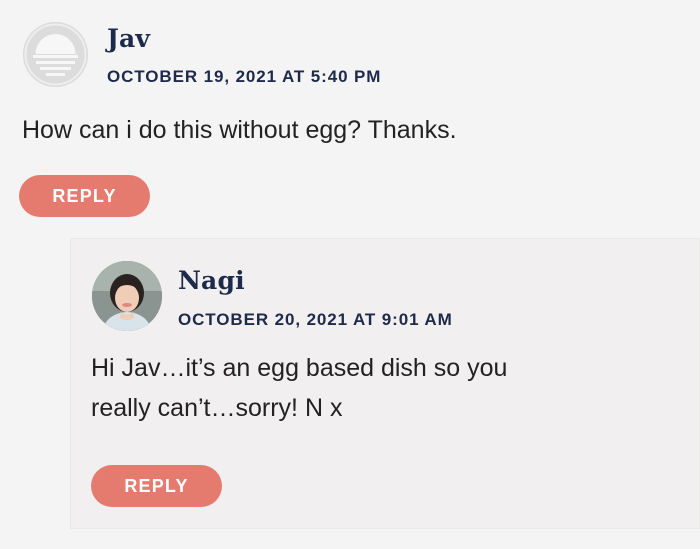  Describe the element at coordinates (244, 77) in the screenshot. I see `comment-date: OCTOBER 19, 2021 AT 5:40 PM` at that location.